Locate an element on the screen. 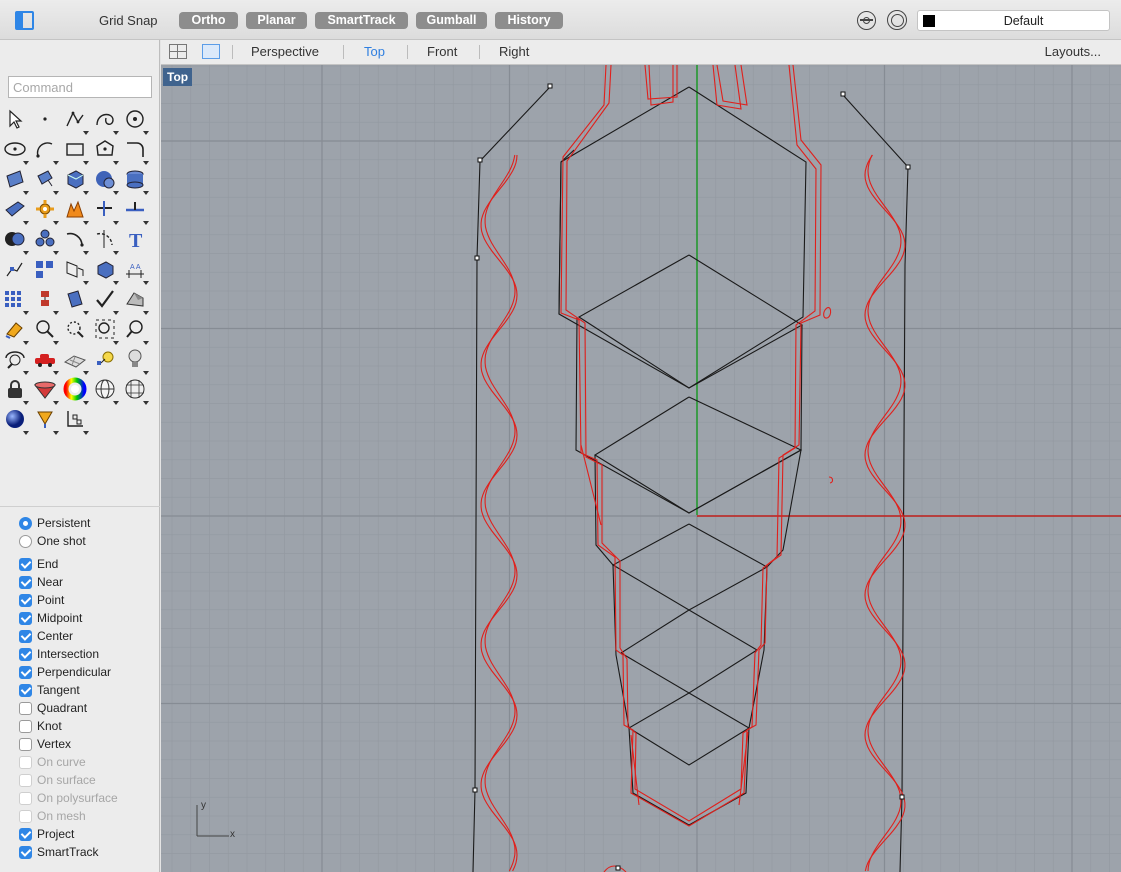 The width and height of the screenshot is (1121, 872). shaded-sphere-icon is located at coordinates (15, 420).